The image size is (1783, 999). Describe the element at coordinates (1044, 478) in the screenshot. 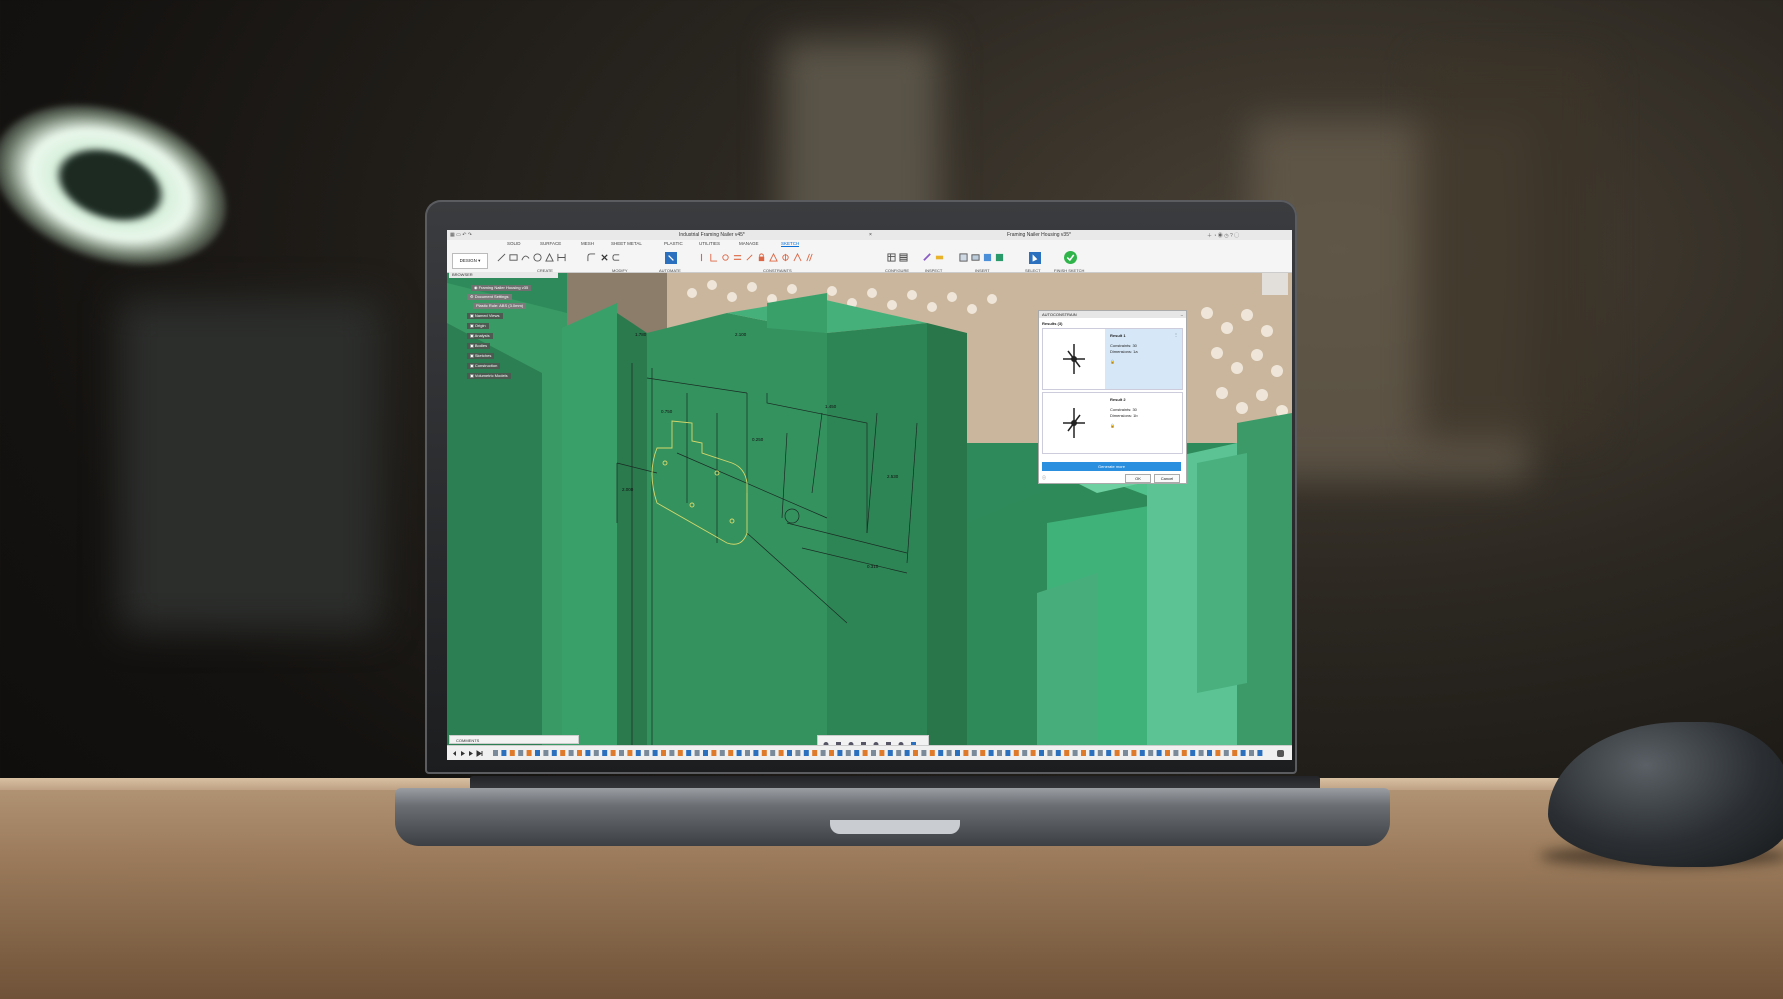

I see `info-icon: ⓘ` at that location.